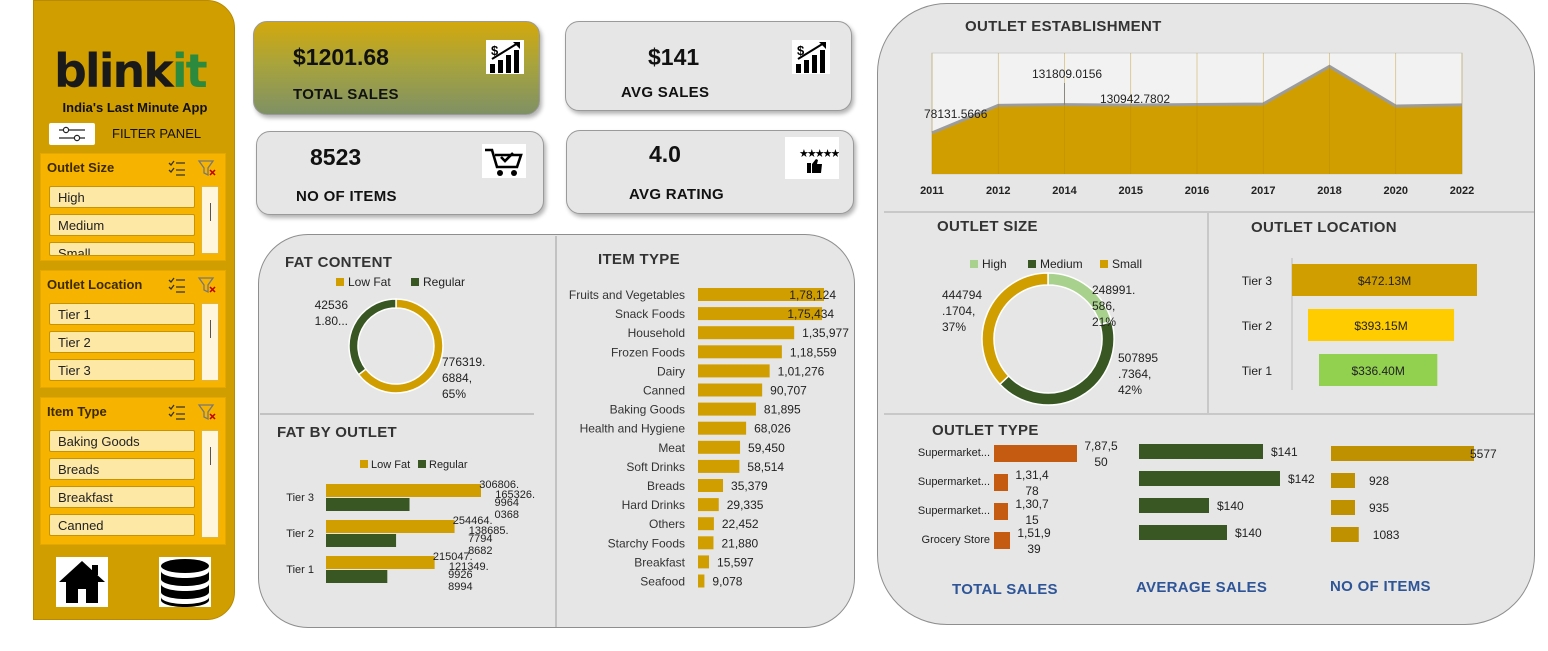 The height and width of the screenshot is (651, 1548). What do you see at coordinates (1015, 329) in the screenshot?
I see `donut-slice` at bounding box center [1015, 329].